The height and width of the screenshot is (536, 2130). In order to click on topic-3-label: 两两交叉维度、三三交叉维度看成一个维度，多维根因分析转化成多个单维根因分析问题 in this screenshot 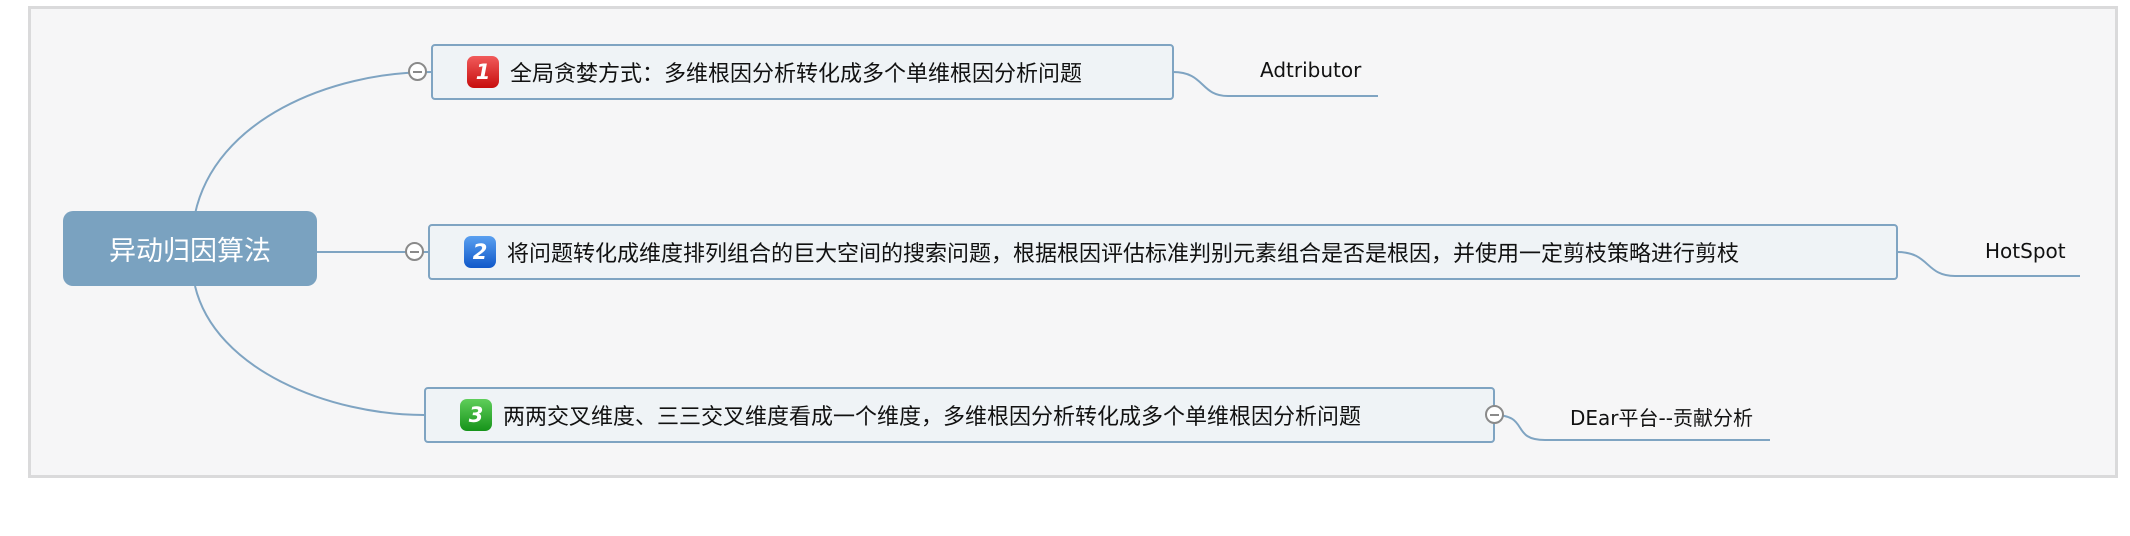, I will do `click(932, 417)`.